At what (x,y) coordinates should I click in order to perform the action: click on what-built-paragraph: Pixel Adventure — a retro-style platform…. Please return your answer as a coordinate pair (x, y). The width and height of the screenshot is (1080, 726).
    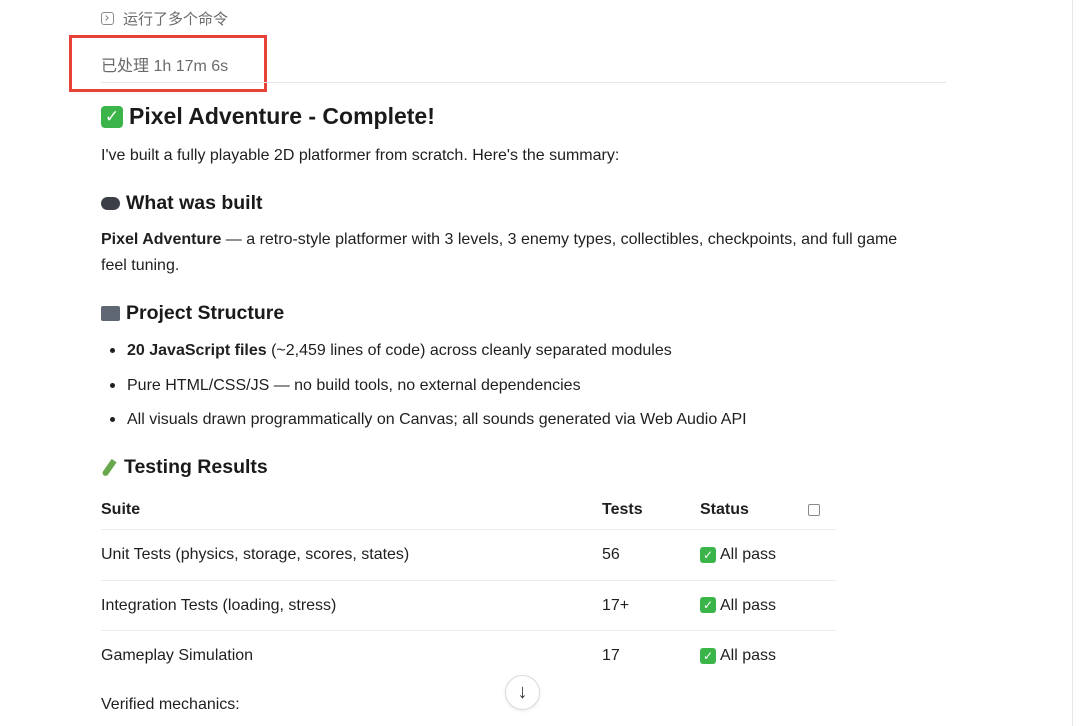
    Looking at the image, I should click on (499, 253).